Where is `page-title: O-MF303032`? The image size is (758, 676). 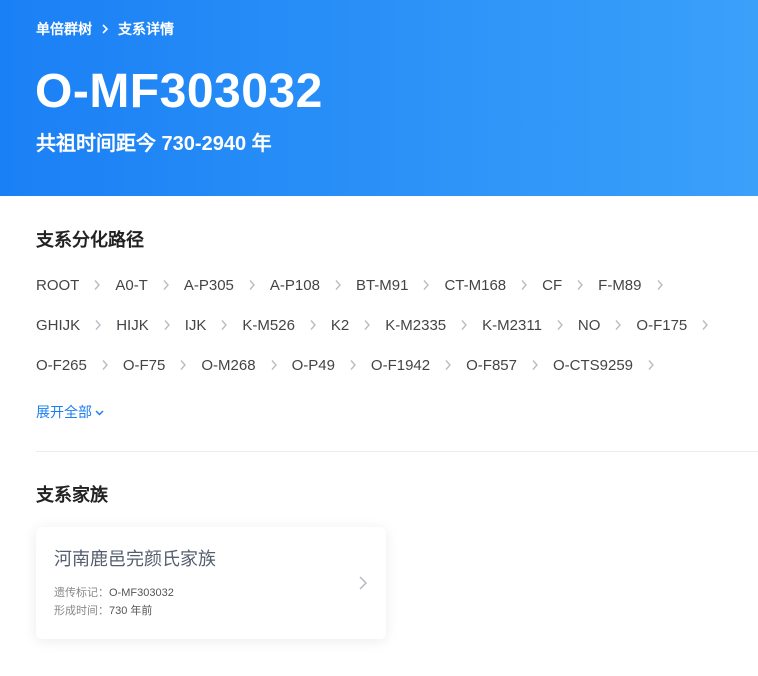 page-title: O-MF303032 is located at coordinates (179, 91).